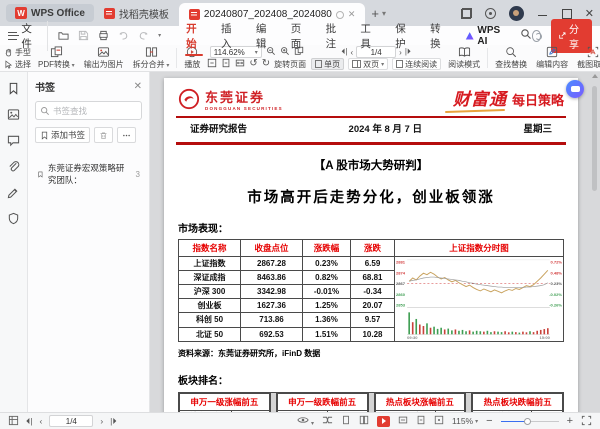 This screenshot has width=600, height=429. Describe the element at coordinates (50, 13) in the screenshot. I see `wps-home-button: W WPS Office` at that location.